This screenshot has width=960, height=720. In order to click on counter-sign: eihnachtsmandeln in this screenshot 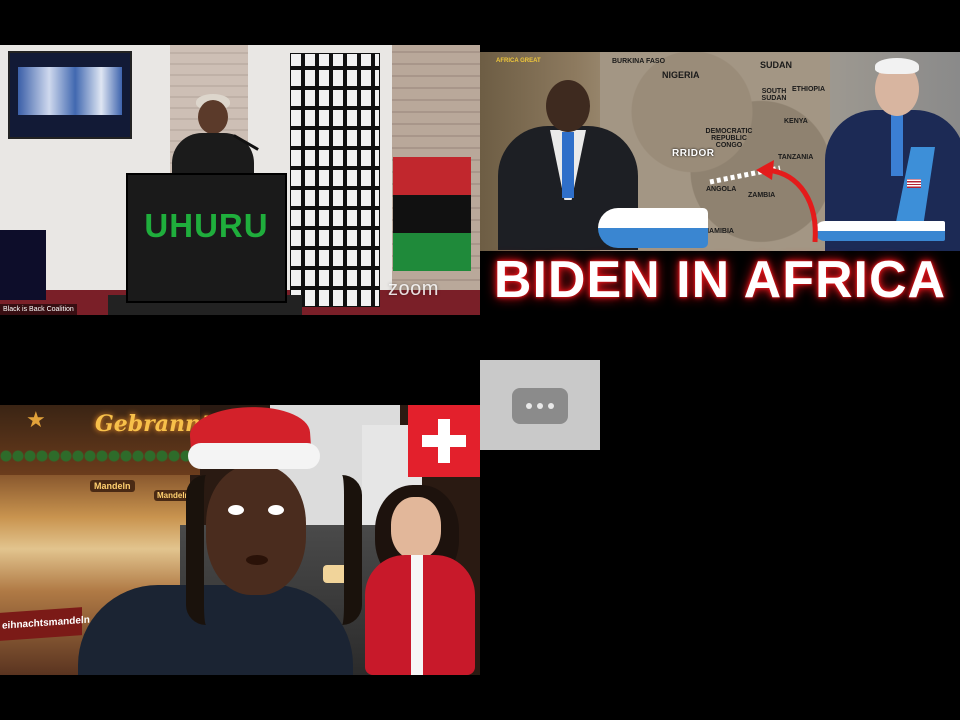, I will do `click(45, 624)`.